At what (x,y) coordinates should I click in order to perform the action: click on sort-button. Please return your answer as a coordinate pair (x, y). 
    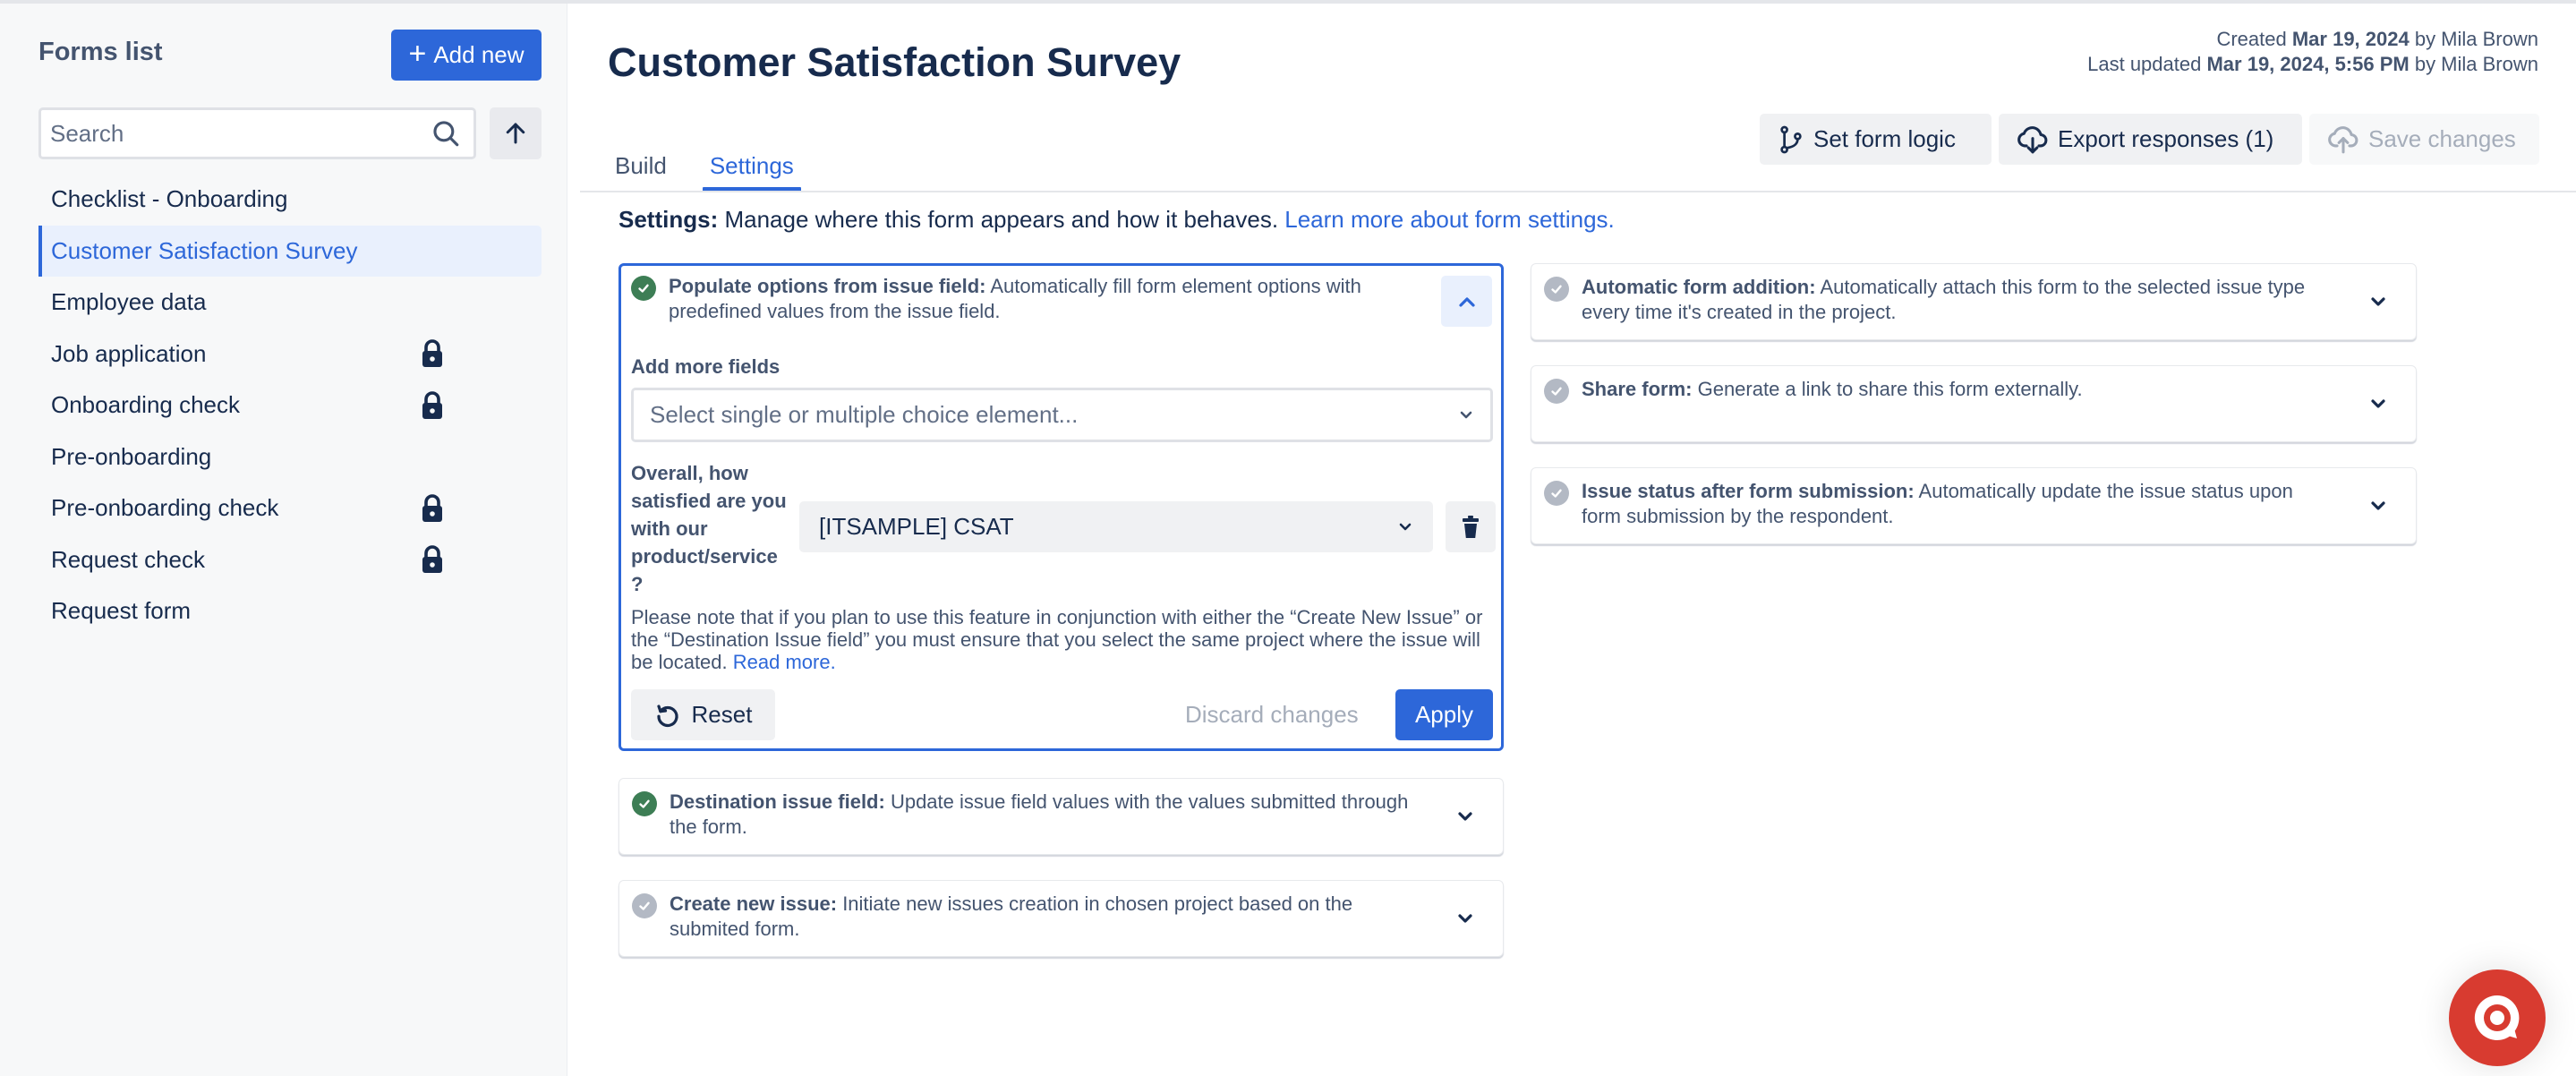
    Looking at the image, I should click on (516, 133).